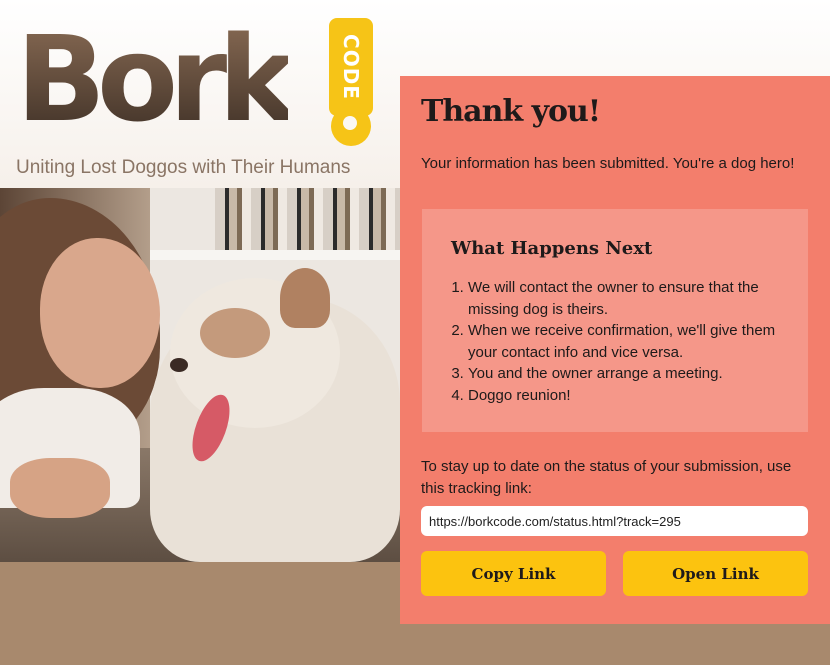 This screenshot has height=665, width=830. What do you see at coordinates (100, 313) in the screenshot?
I see `woman-face-image` at bounding box center [100, 313].